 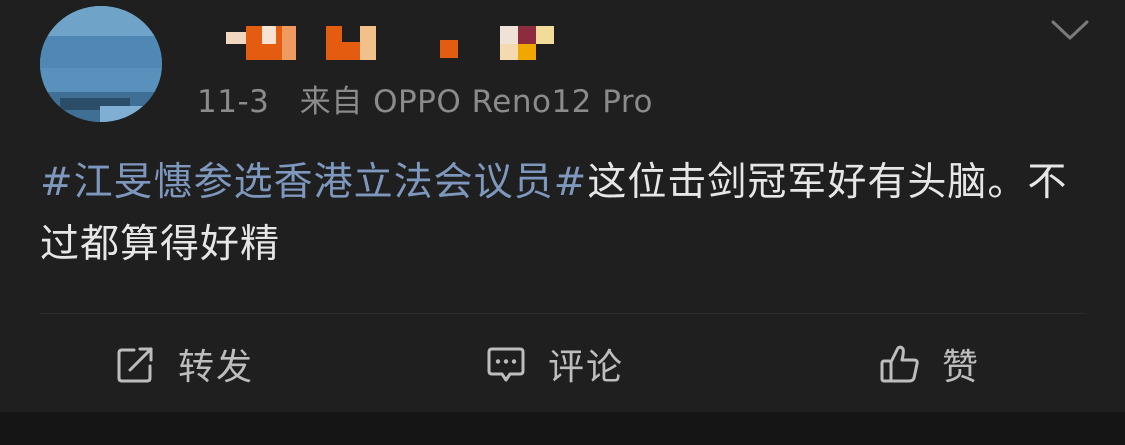 What do you see at coordinates (101, 64) in the screenshot?
I see `avatar` at bounding box center [101, 64].